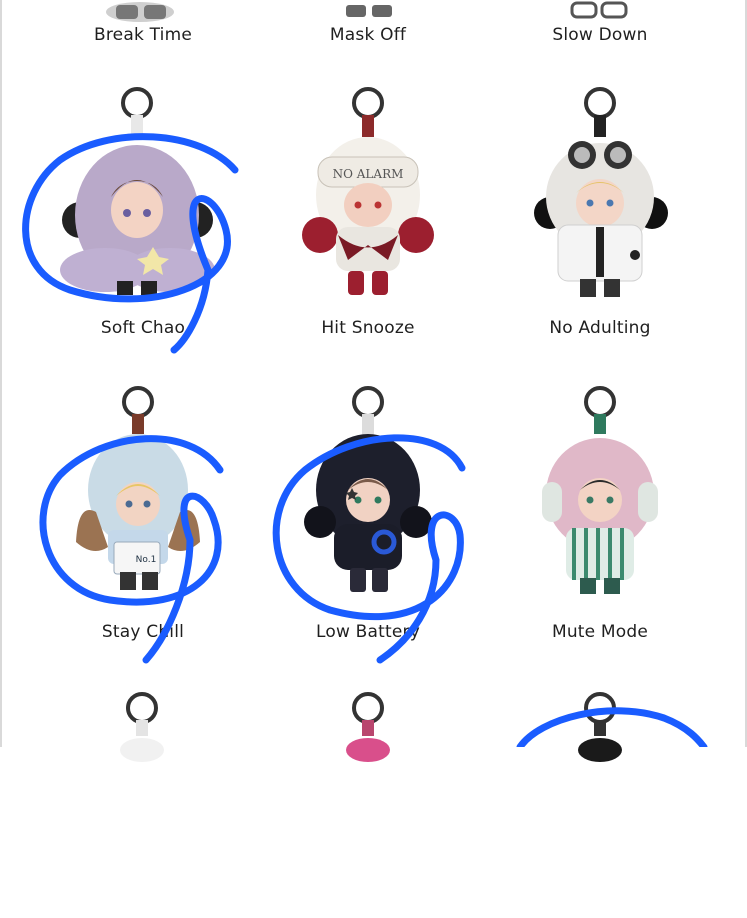 The height and width of the screenshot is (918, 747). What do you see at coordinates (146, 560) in the screenshot?
I see `badge-text: No.1` at bounding box center [146, 560].